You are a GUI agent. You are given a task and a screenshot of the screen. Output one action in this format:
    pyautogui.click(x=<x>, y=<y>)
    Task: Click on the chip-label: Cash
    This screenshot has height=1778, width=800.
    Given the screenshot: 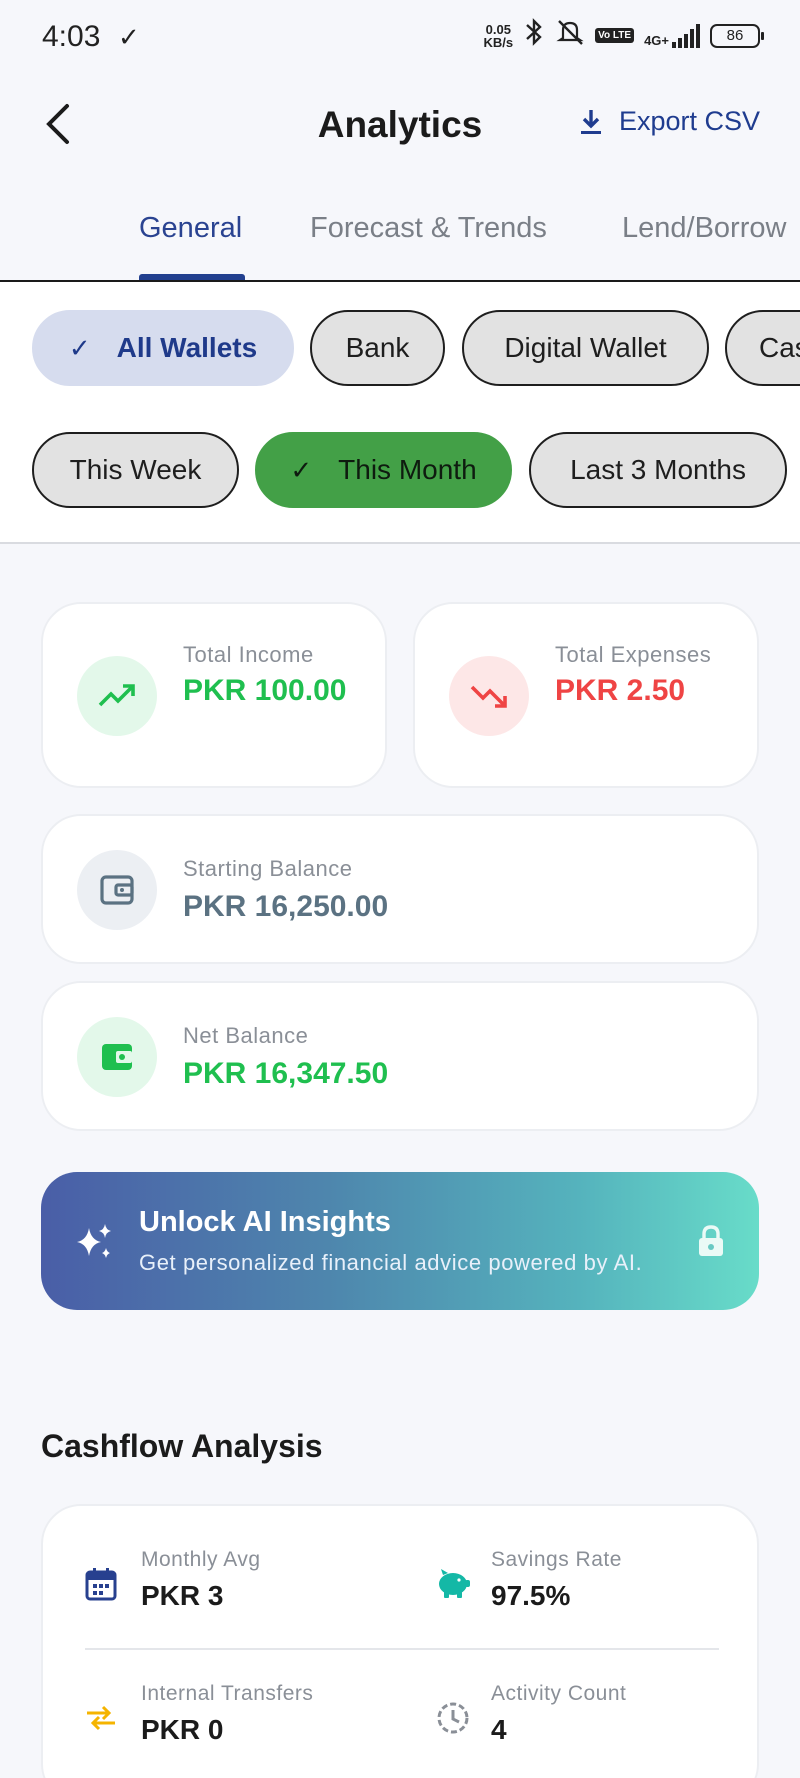 What is the action you would take?
    pyautogui.click(x=779, y=347)
    